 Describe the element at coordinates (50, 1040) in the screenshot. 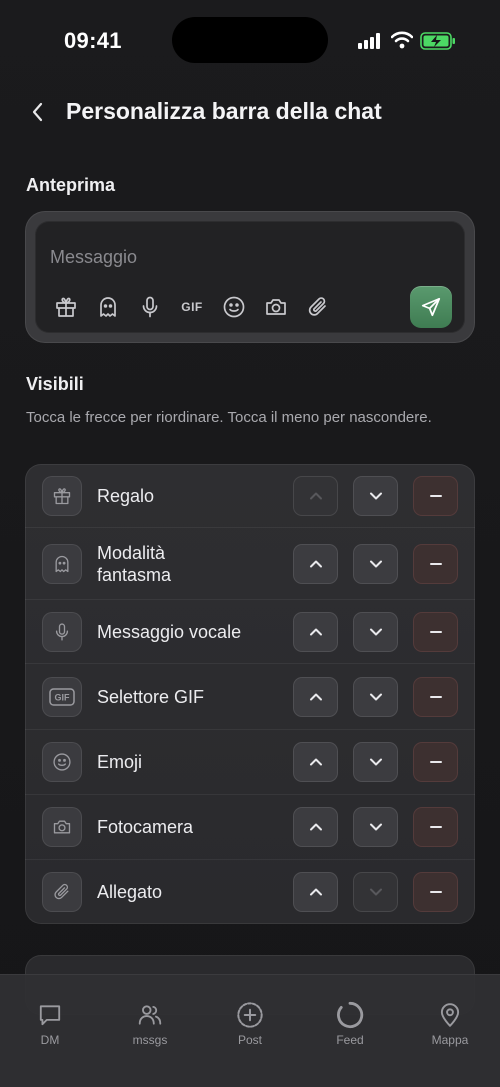

I see `tab-label: DM` at that location.